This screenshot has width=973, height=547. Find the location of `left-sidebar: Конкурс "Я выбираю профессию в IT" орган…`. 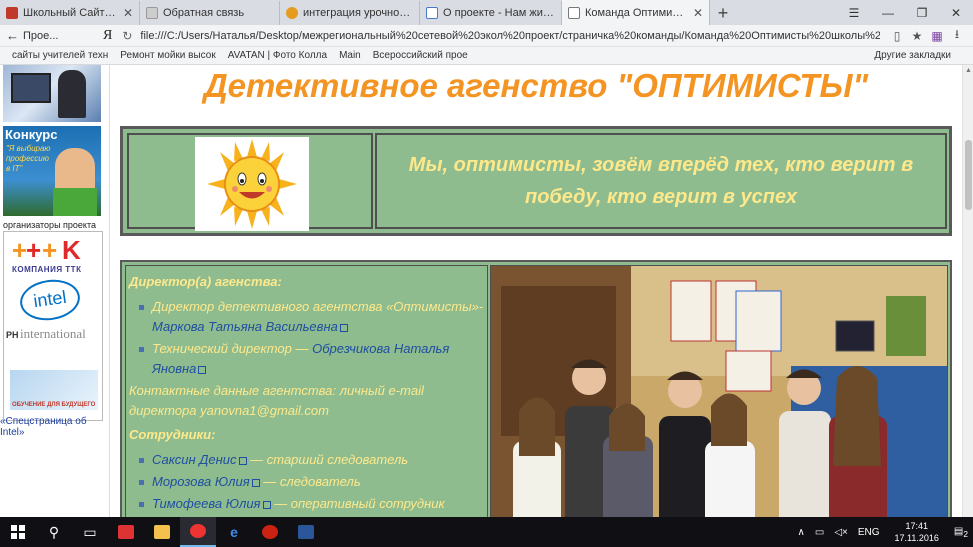

left-sidebar: Конкурс "Я выбираю профессию в IT" орган… is located at coordinates (55, 291).